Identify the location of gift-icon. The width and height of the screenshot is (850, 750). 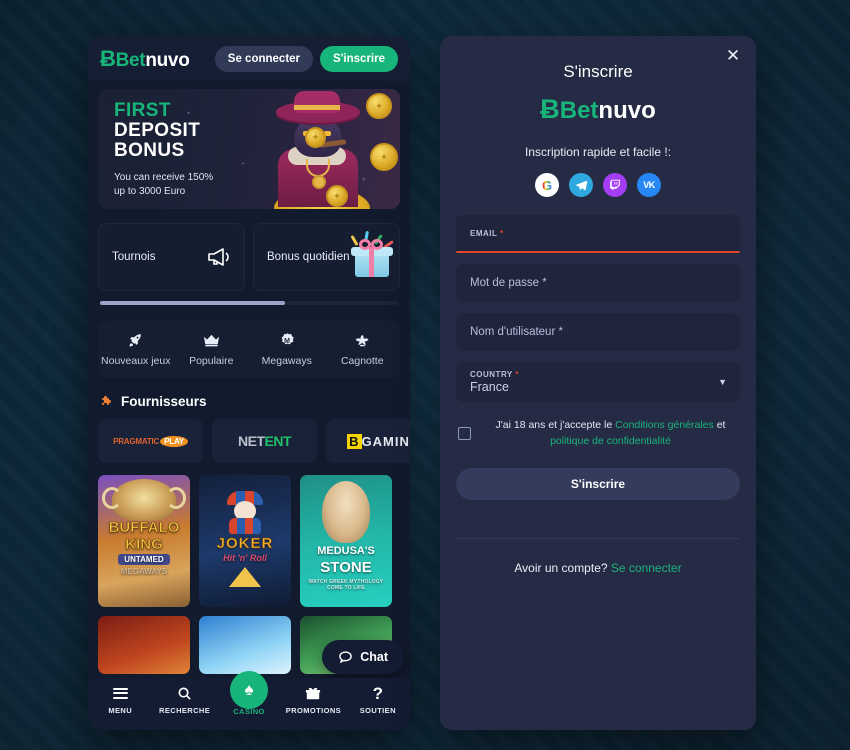
(313, 693).